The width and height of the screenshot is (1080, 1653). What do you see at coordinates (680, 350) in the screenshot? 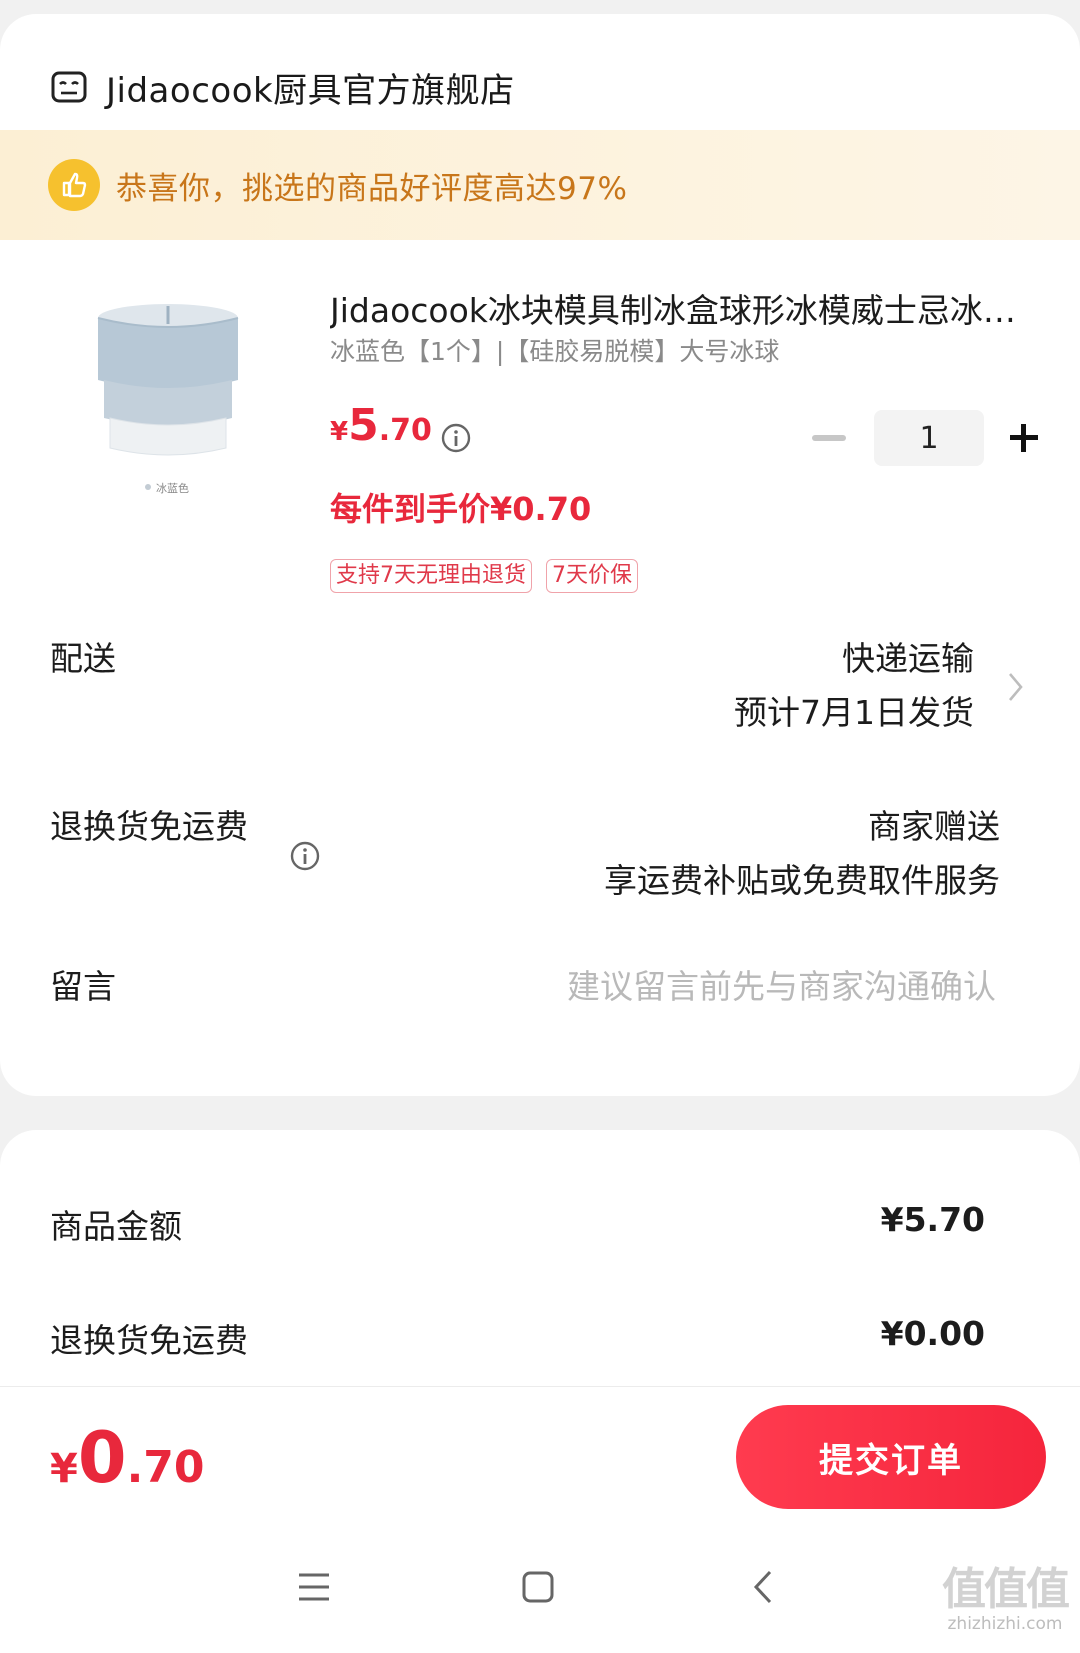
I see `product-spec: 冰蓝色【1个】|【硅胶易脱模】大号冰球` at bounding box center [680, 350].